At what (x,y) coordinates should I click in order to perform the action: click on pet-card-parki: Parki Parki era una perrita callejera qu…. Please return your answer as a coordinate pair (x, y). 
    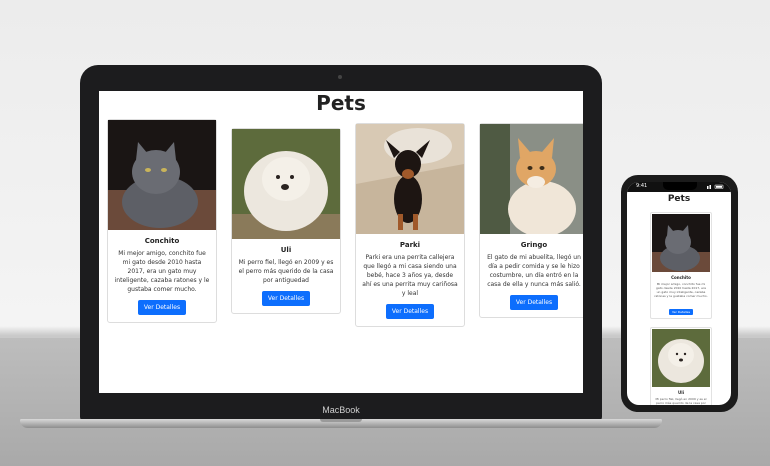
    Looking at the image, I should click on (410, 225).